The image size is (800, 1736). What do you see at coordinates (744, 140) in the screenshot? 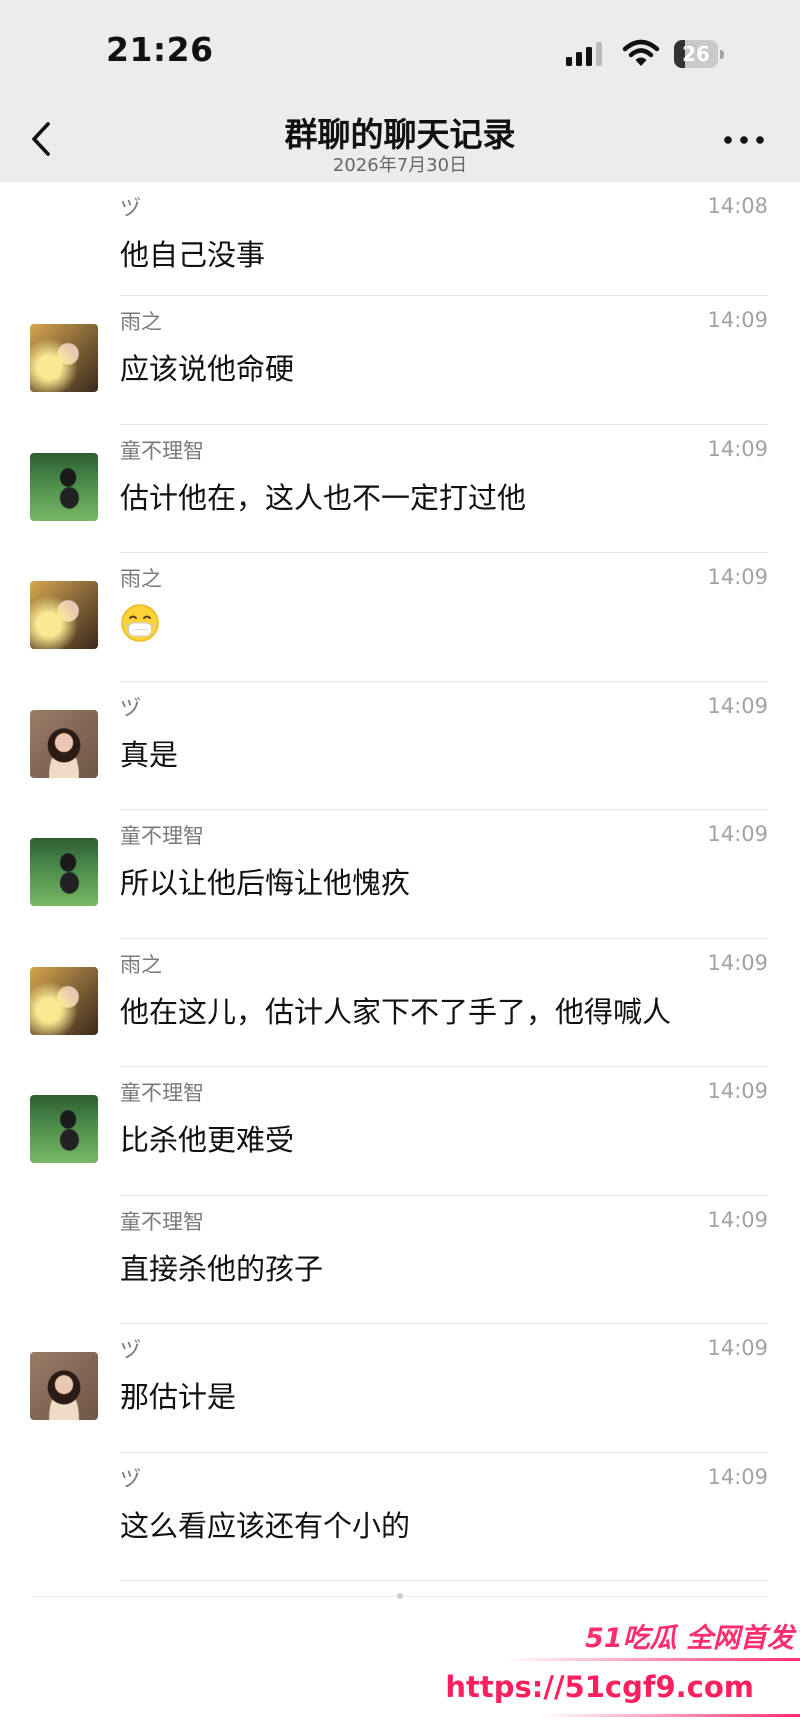
I see `more-dots-icon` at bounding box center [744, 140].